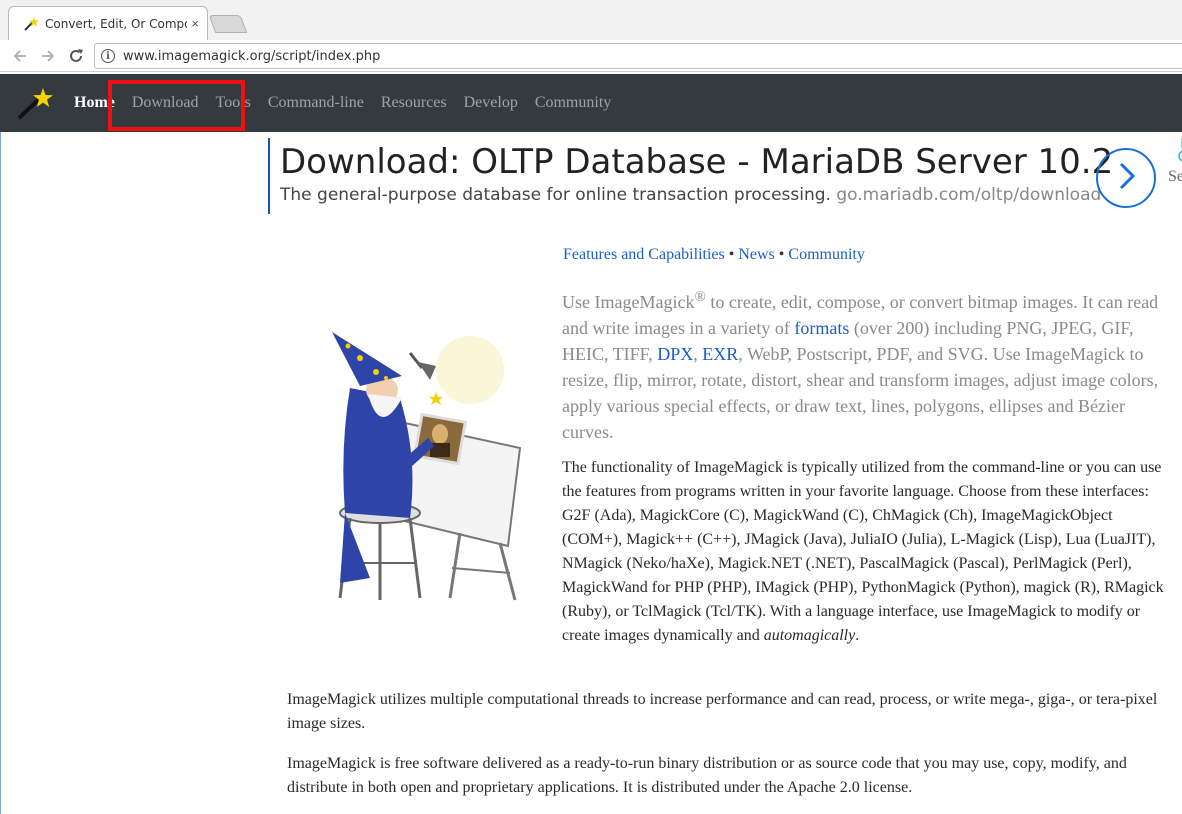 The width and height of the screenshot is (1182, 814). What do you see at coordinates (1050, 563) in the screenshot?
I see `link-perlmagick: PerlMagick` at bounding box center [1050, 563].